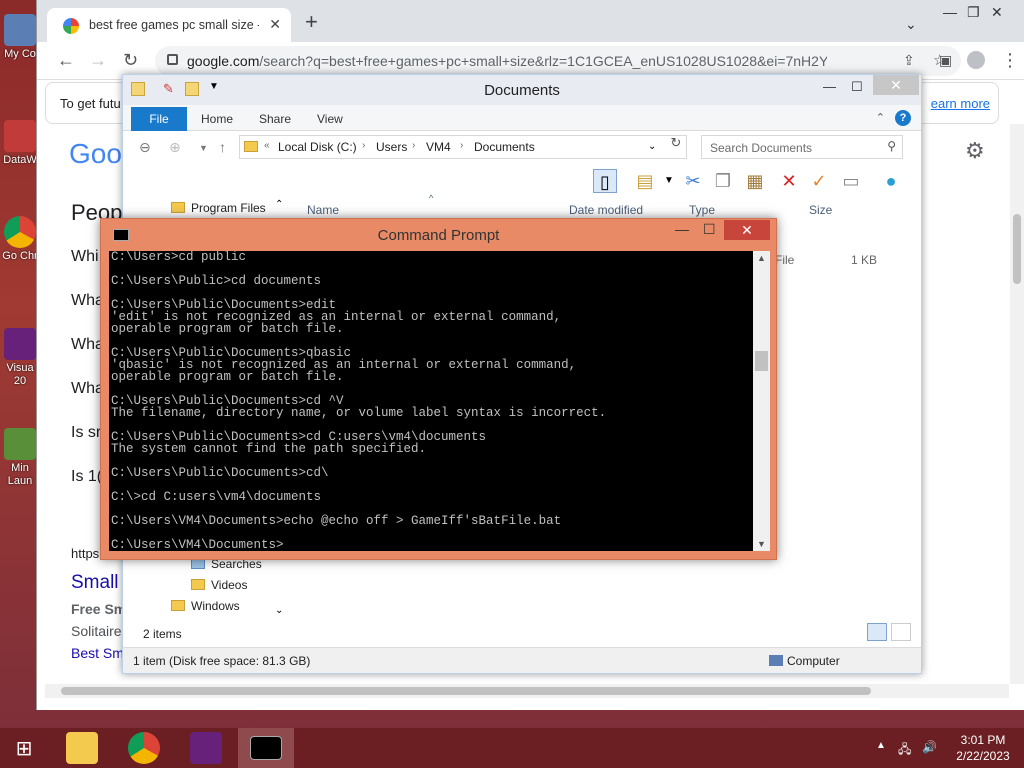 Image resolution: width=1024 pixels, height=768 pixels. Describe the element at coordinates (676, 145) in the screenshot. I see `refresh-icon: ↻` at that location.